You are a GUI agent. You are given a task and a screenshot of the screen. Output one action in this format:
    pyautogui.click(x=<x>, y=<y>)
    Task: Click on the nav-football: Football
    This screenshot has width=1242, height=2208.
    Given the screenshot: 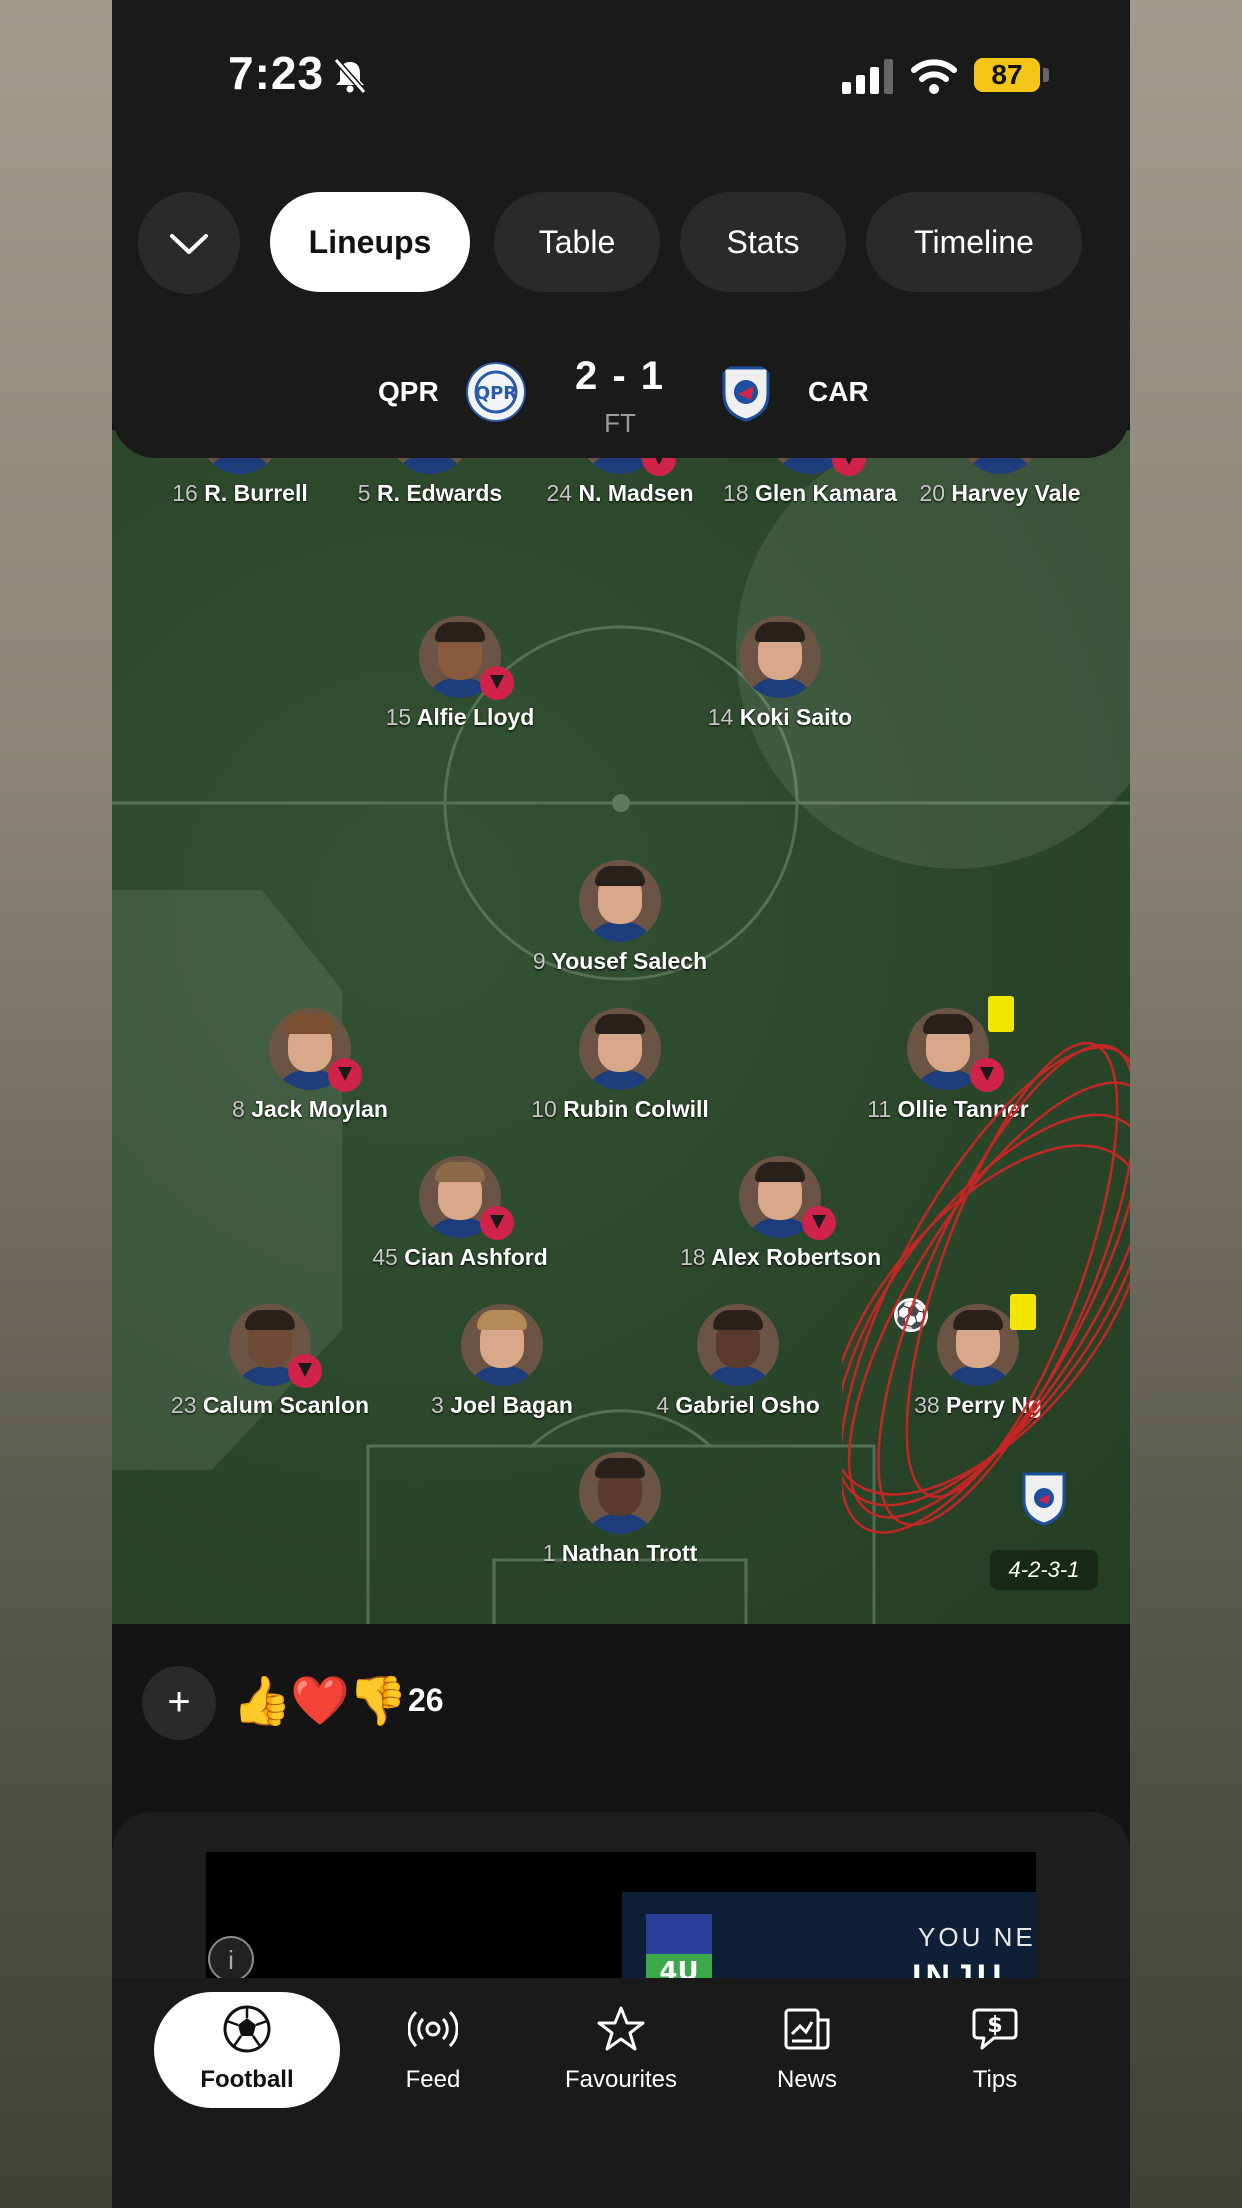 What is the action you would take?
    pyautogui.click(x=247, y=2050)
    